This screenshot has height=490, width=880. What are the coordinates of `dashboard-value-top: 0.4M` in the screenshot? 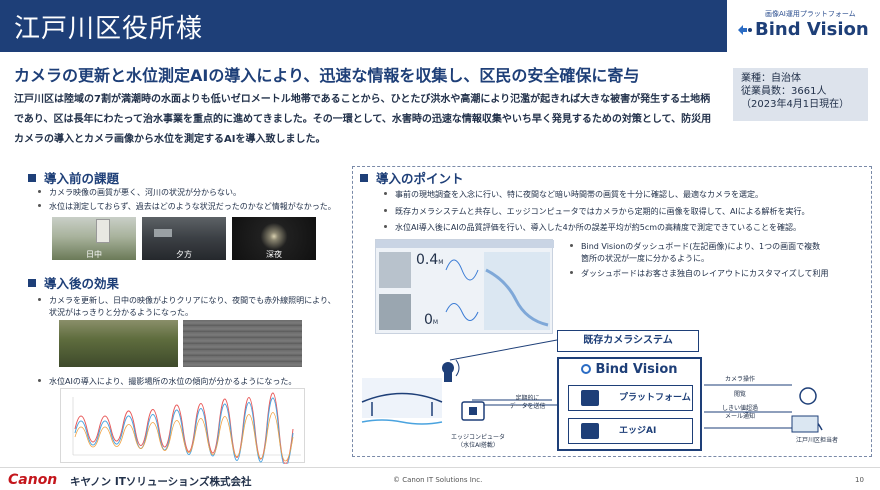 It's located at (430, 260).